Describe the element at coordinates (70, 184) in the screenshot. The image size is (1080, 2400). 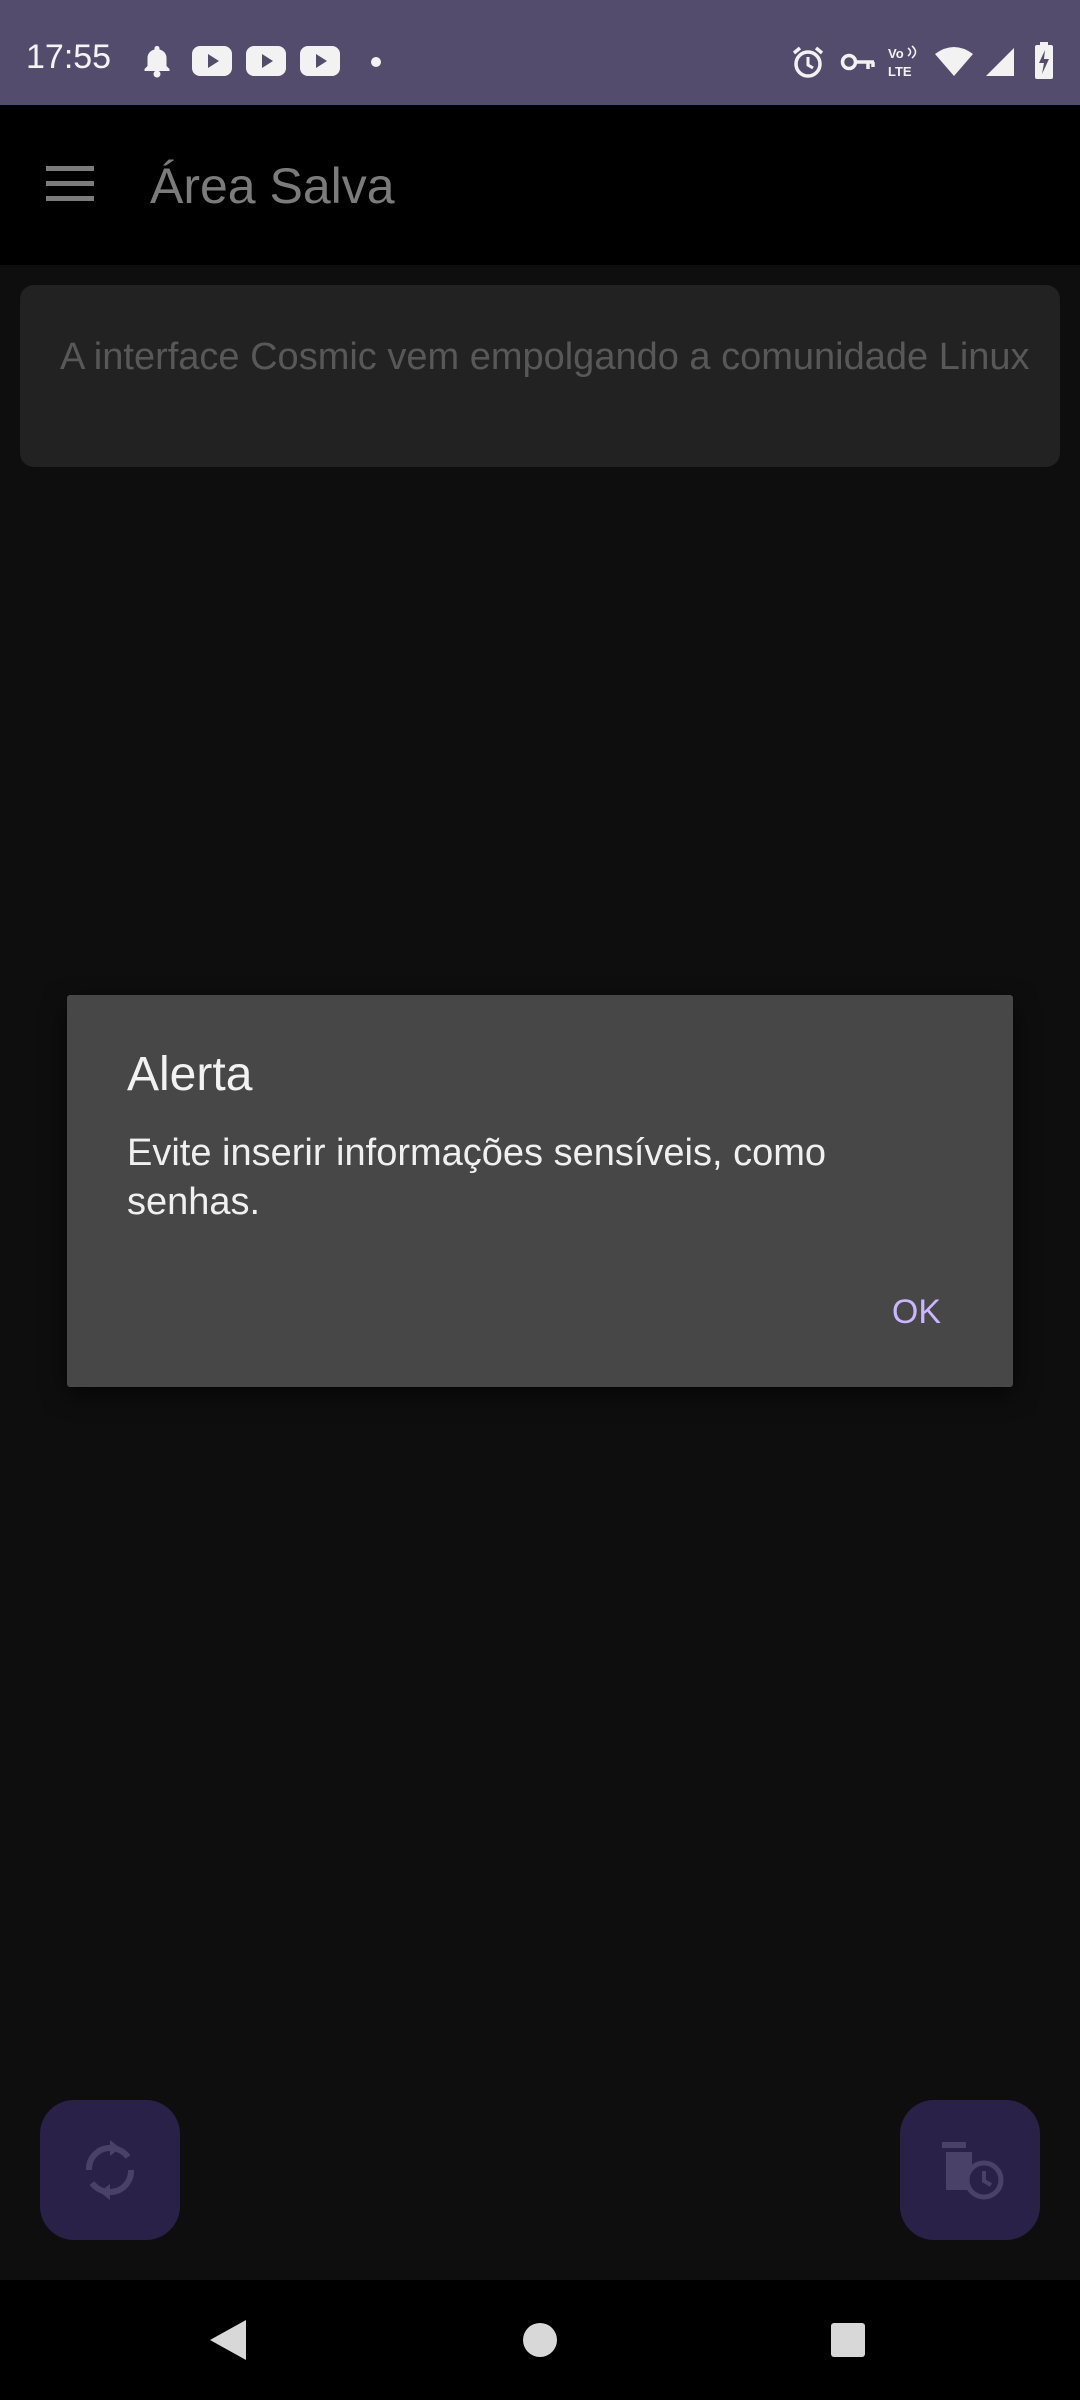
I see `hamburger-menu-icon` at that location.